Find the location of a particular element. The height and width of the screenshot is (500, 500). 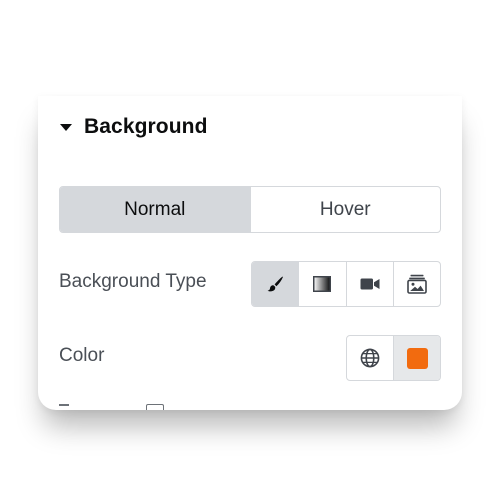

video-icon is located at coordinates (370, 284).